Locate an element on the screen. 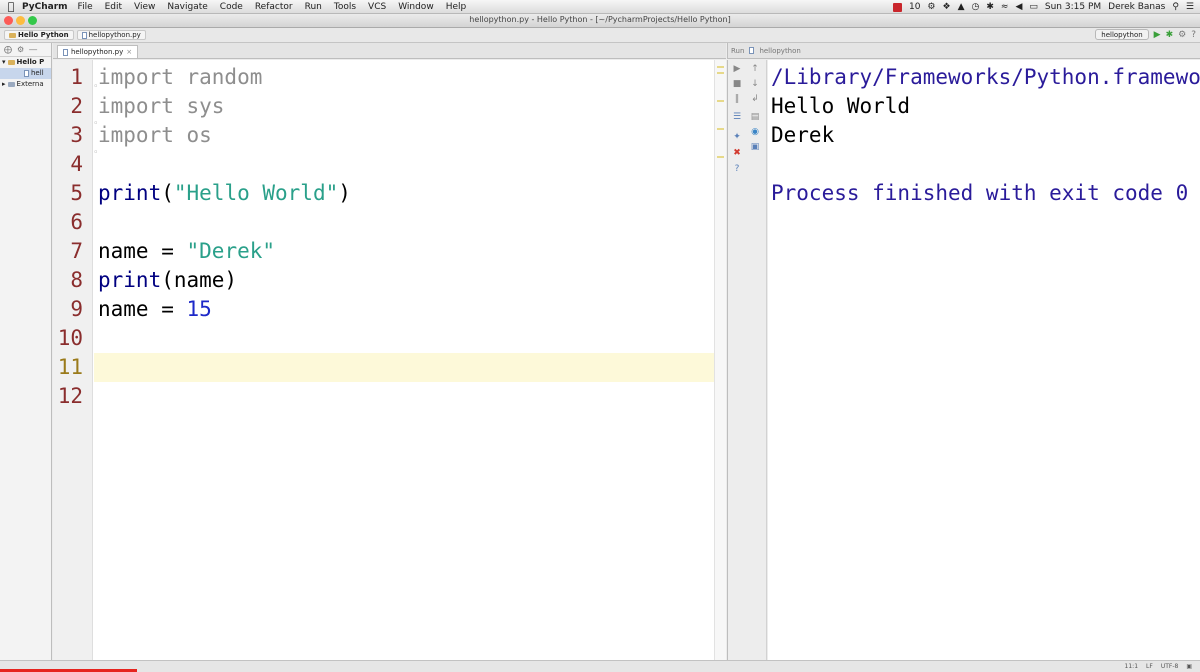  soft-wrap-icon: ↲ is located at coordinates (755, 99).